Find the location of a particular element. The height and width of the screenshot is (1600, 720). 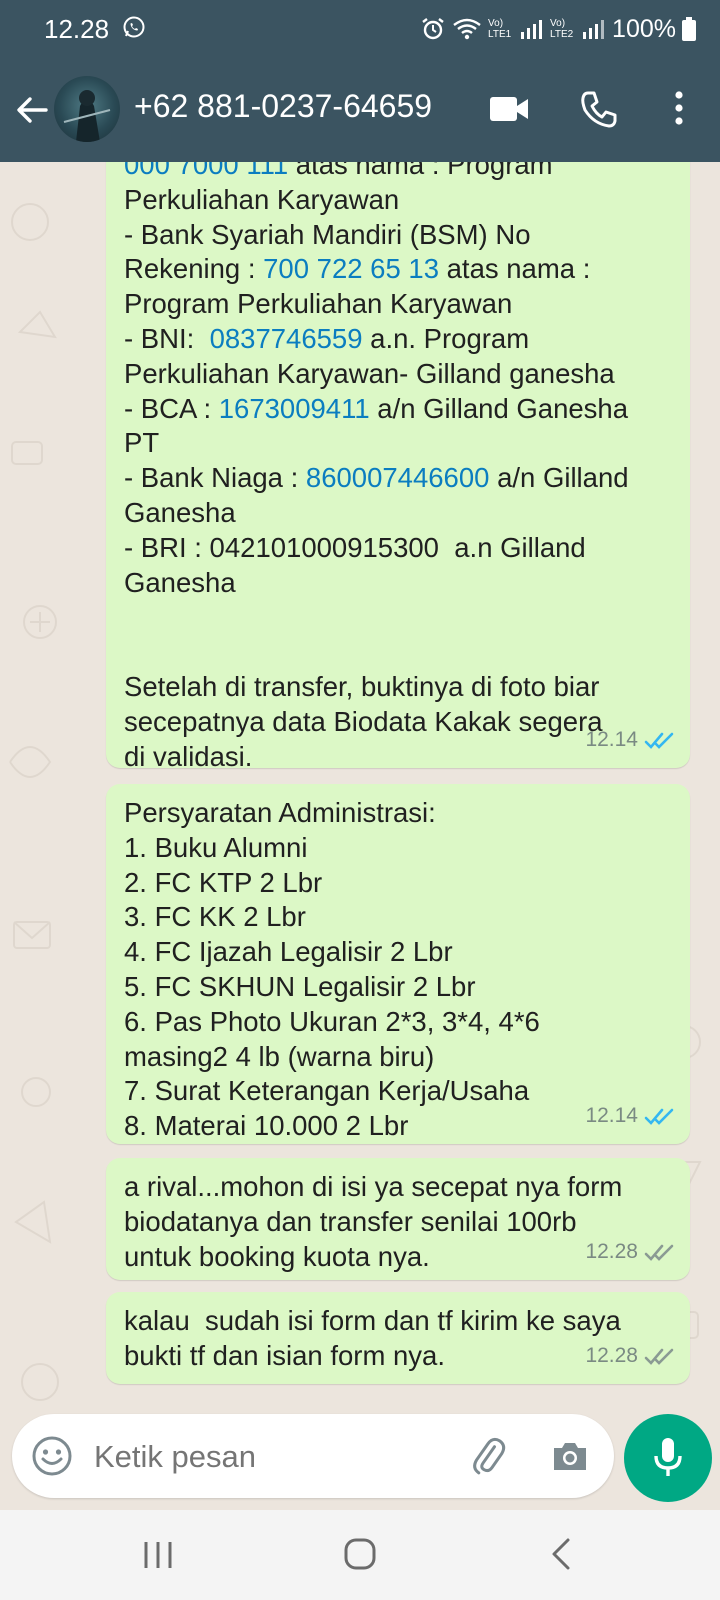

message-text-segment: 2. FC KTP 2 Lbr is located at coordinates (223, 882).